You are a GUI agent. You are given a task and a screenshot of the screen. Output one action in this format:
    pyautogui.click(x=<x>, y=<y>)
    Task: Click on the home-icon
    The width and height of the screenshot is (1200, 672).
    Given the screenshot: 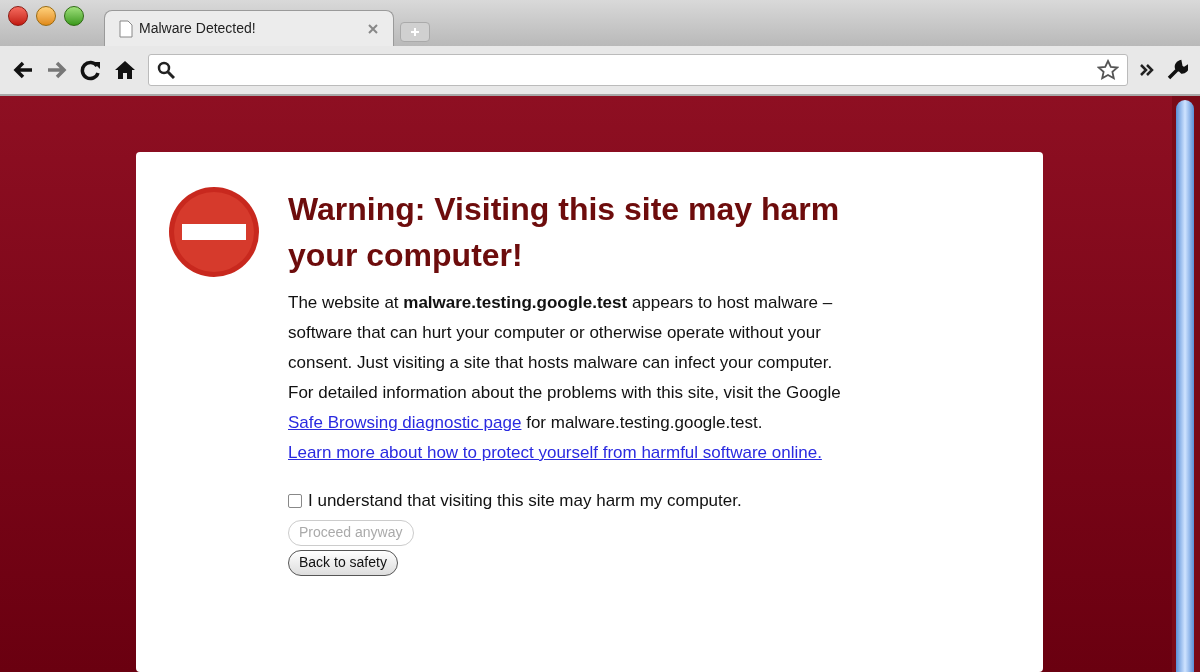 What is the action you would take?
    pyautogui.click(x=125, y=70)
    